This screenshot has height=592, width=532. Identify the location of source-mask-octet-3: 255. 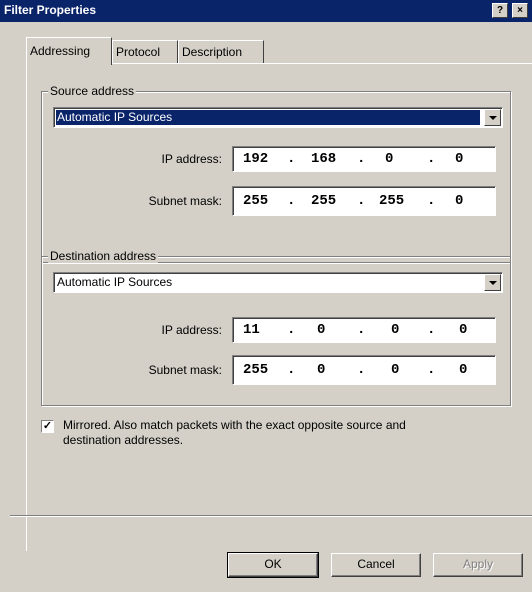
(392, 201).